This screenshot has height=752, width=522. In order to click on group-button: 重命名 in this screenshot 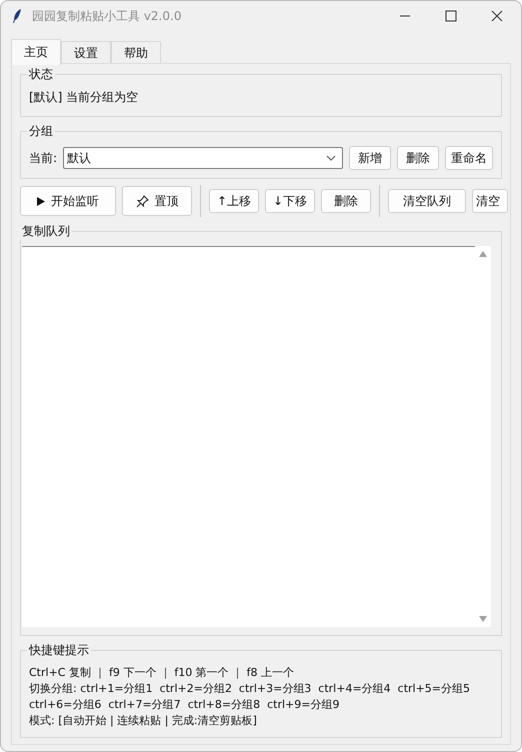, I will do `click(469, 158)`.